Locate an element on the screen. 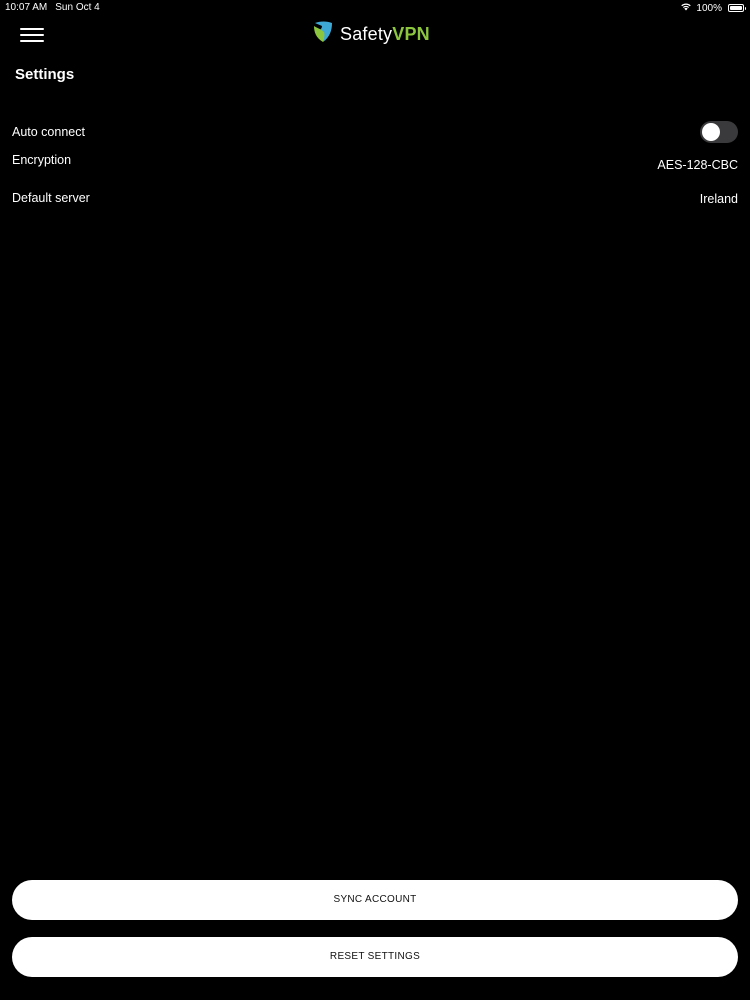  battery-fill is located at coordinates (736, 8).